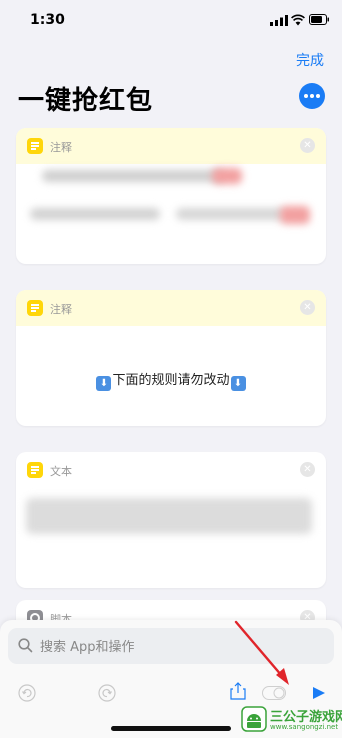  Describe the element at coordinates (27, 693) in the screenshot. I see `undo-icon` at that location.